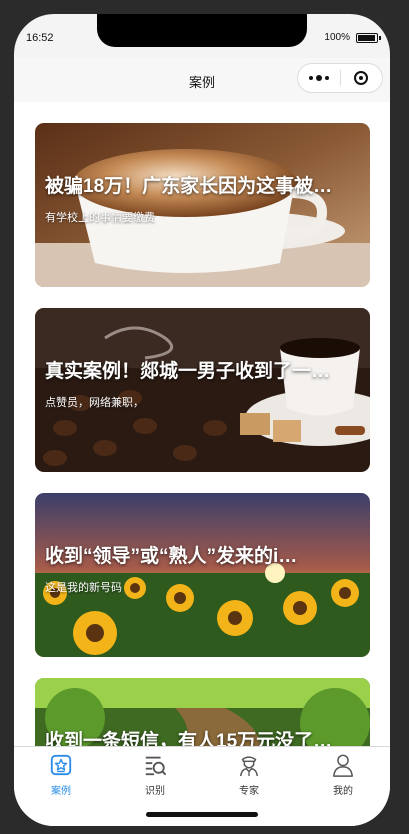  I want to click on close-icon, so click(361, 78).